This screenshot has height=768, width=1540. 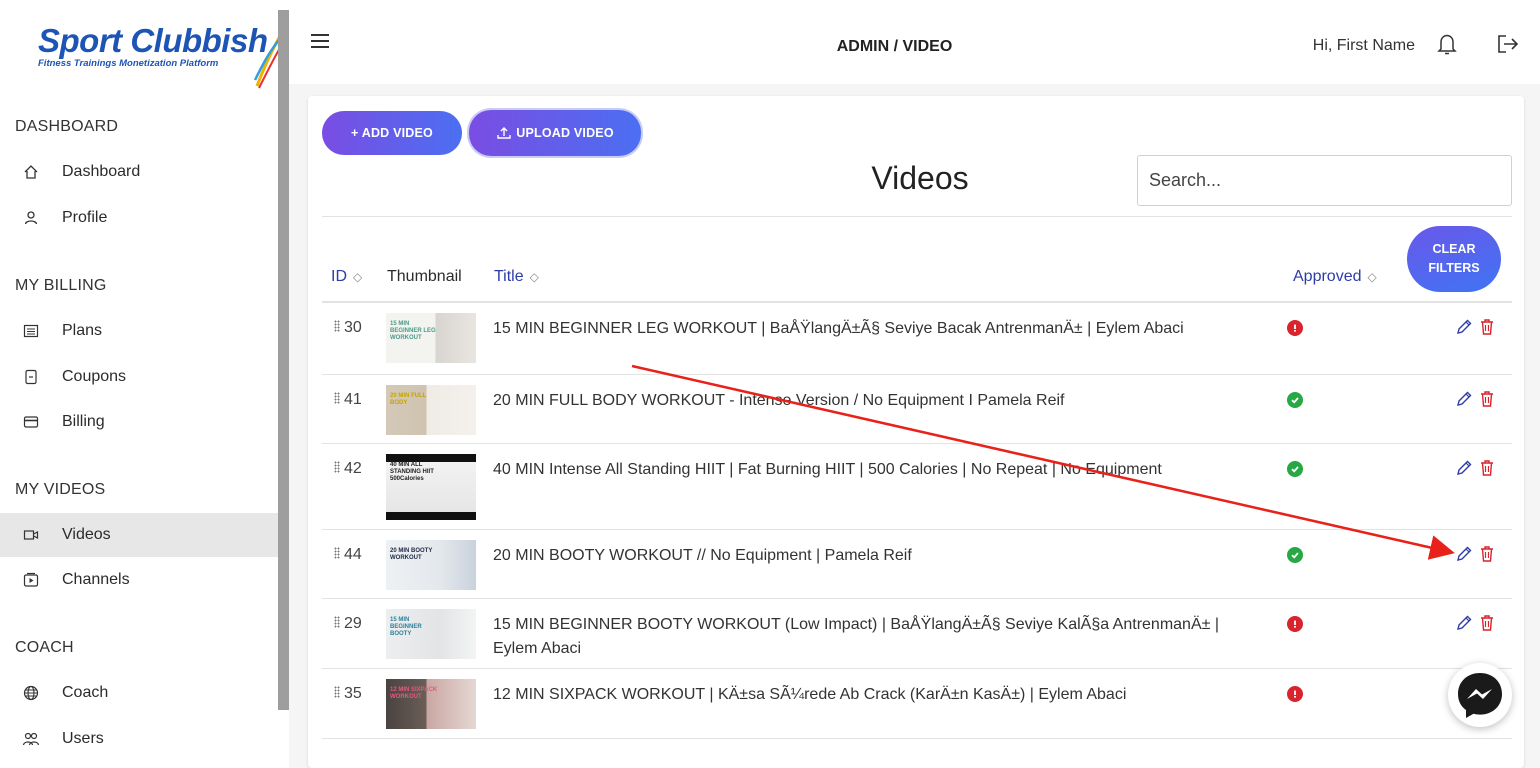 What do you see at coordinates (431, 487) in the screenshot?
I see `video-thumbnail: 40 MIN ALL STANDING HIIT 500Calories` at bounding box center [431, 487].